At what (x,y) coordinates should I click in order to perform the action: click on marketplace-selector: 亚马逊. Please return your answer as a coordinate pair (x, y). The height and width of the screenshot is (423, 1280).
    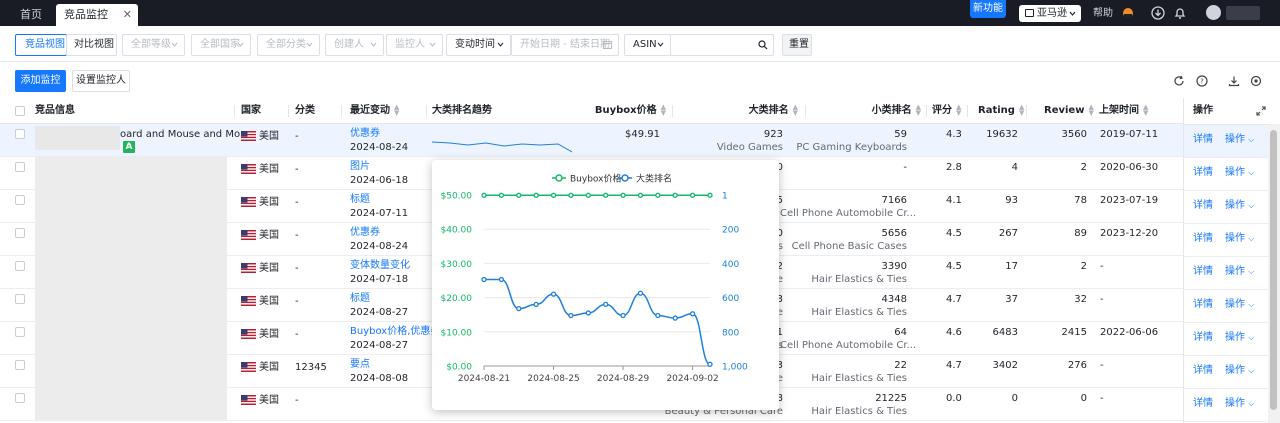
    Looking at the image, I should click on (1050, 13).